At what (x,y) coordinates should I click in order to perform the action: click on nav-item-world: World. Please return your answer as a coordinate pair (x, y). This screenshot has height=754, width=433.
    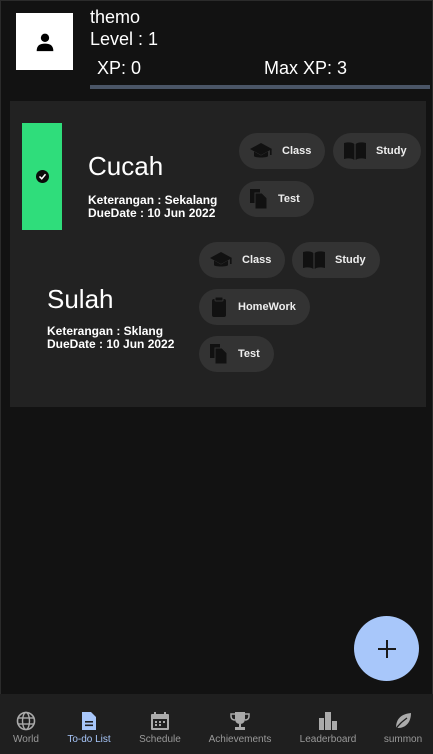
    Looking at the image, I should click on (26, 724).